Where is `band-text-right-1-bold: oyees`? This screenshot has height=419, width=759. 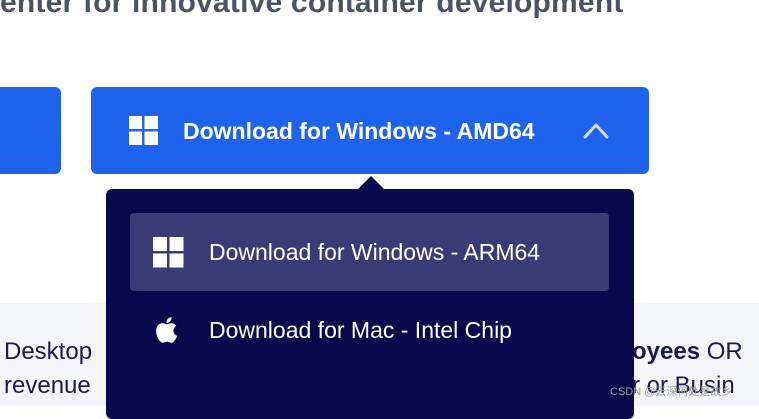 band-text-right-1-bold: oyees is located at coordinates (666, 351).